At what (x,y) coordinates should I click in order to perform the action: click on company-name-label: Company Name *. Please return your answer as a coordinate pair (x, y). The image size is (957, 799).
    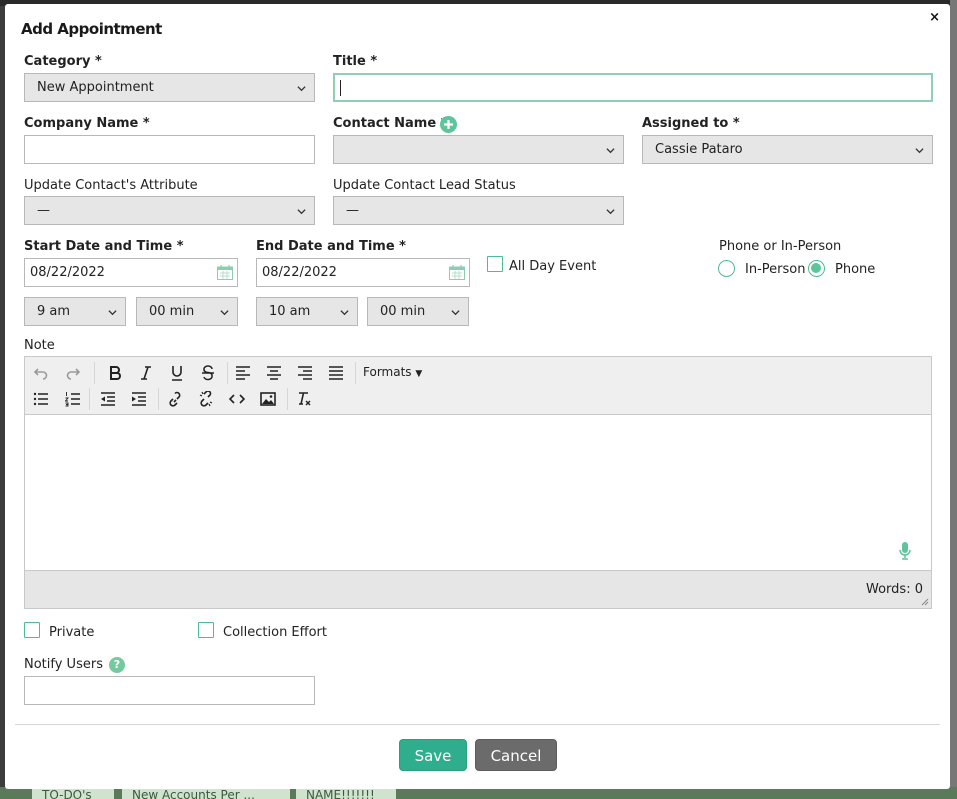
    Looking at the image, I should click on (87, 123).